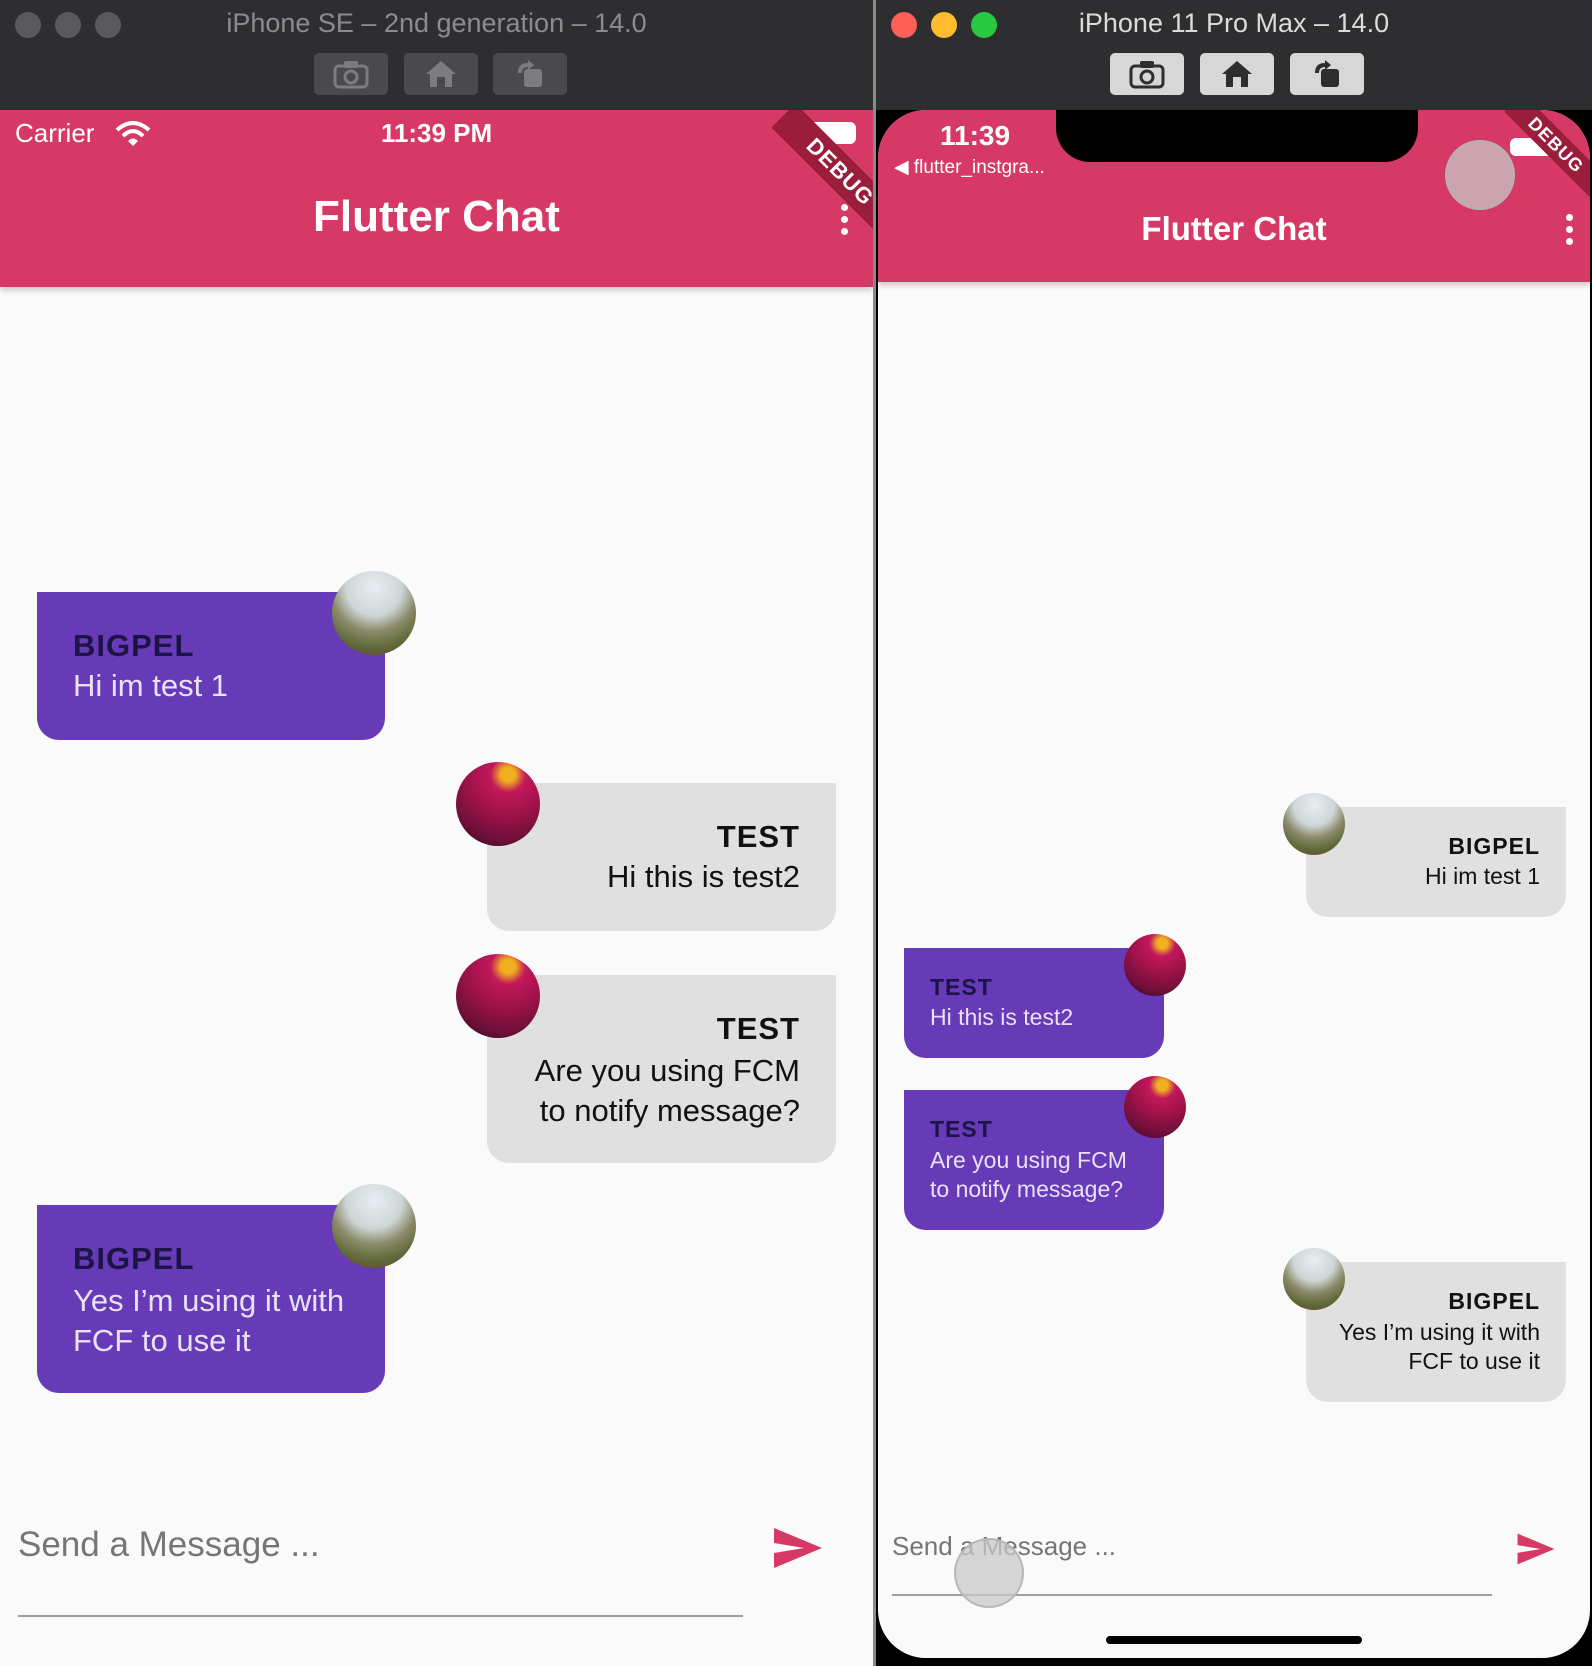  I want to click on app-bar: Carrier 11:39 PM DEBUG Flutter Chat, so click(436, 198).